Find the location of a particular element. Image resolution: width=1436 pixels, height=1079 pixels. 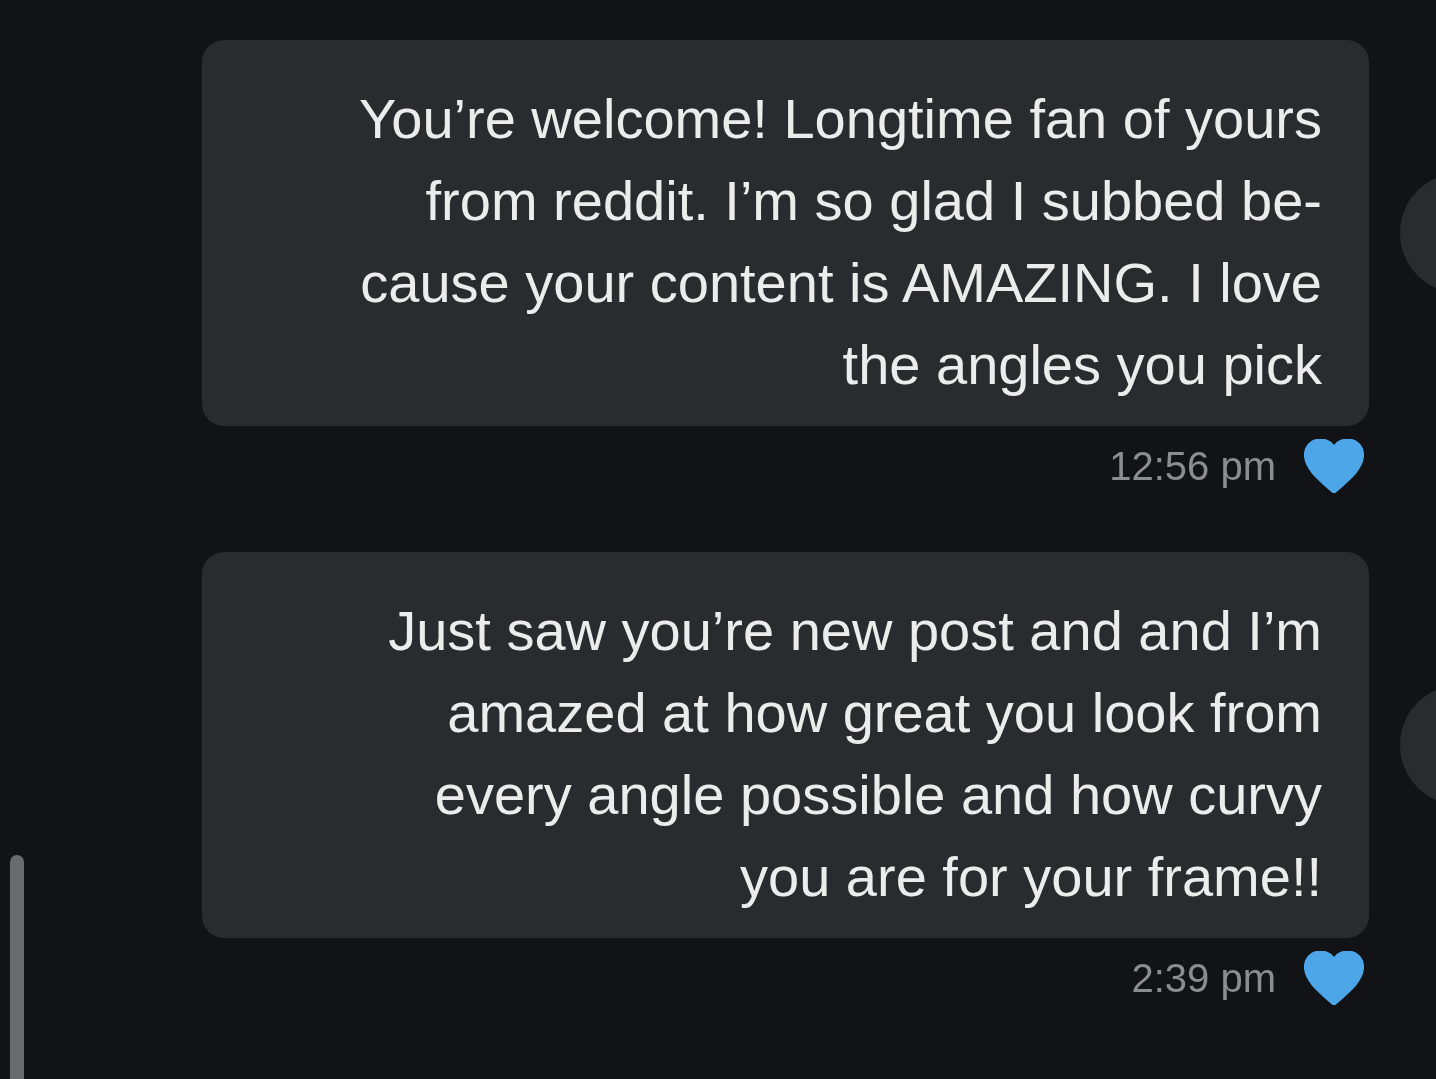

message-text: You’re welcome! Longtime fan of yours is located at coordinates (840, 119).